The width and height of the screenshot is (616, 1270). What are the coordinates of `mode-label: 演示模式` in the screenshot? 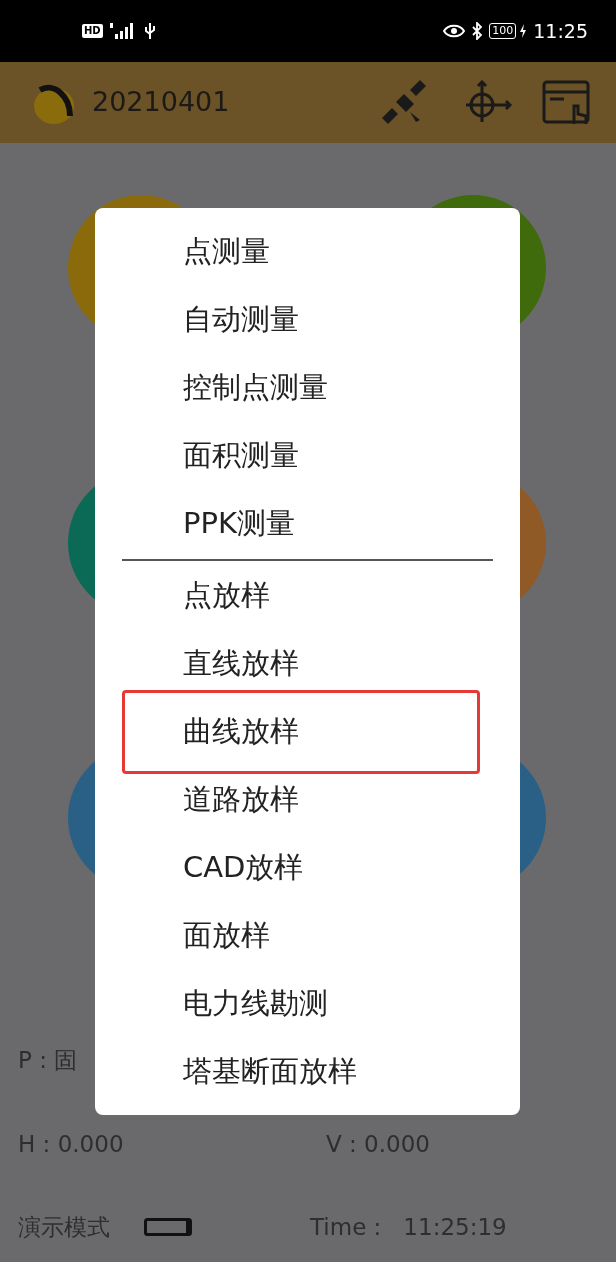 It's located at (64, 1227).